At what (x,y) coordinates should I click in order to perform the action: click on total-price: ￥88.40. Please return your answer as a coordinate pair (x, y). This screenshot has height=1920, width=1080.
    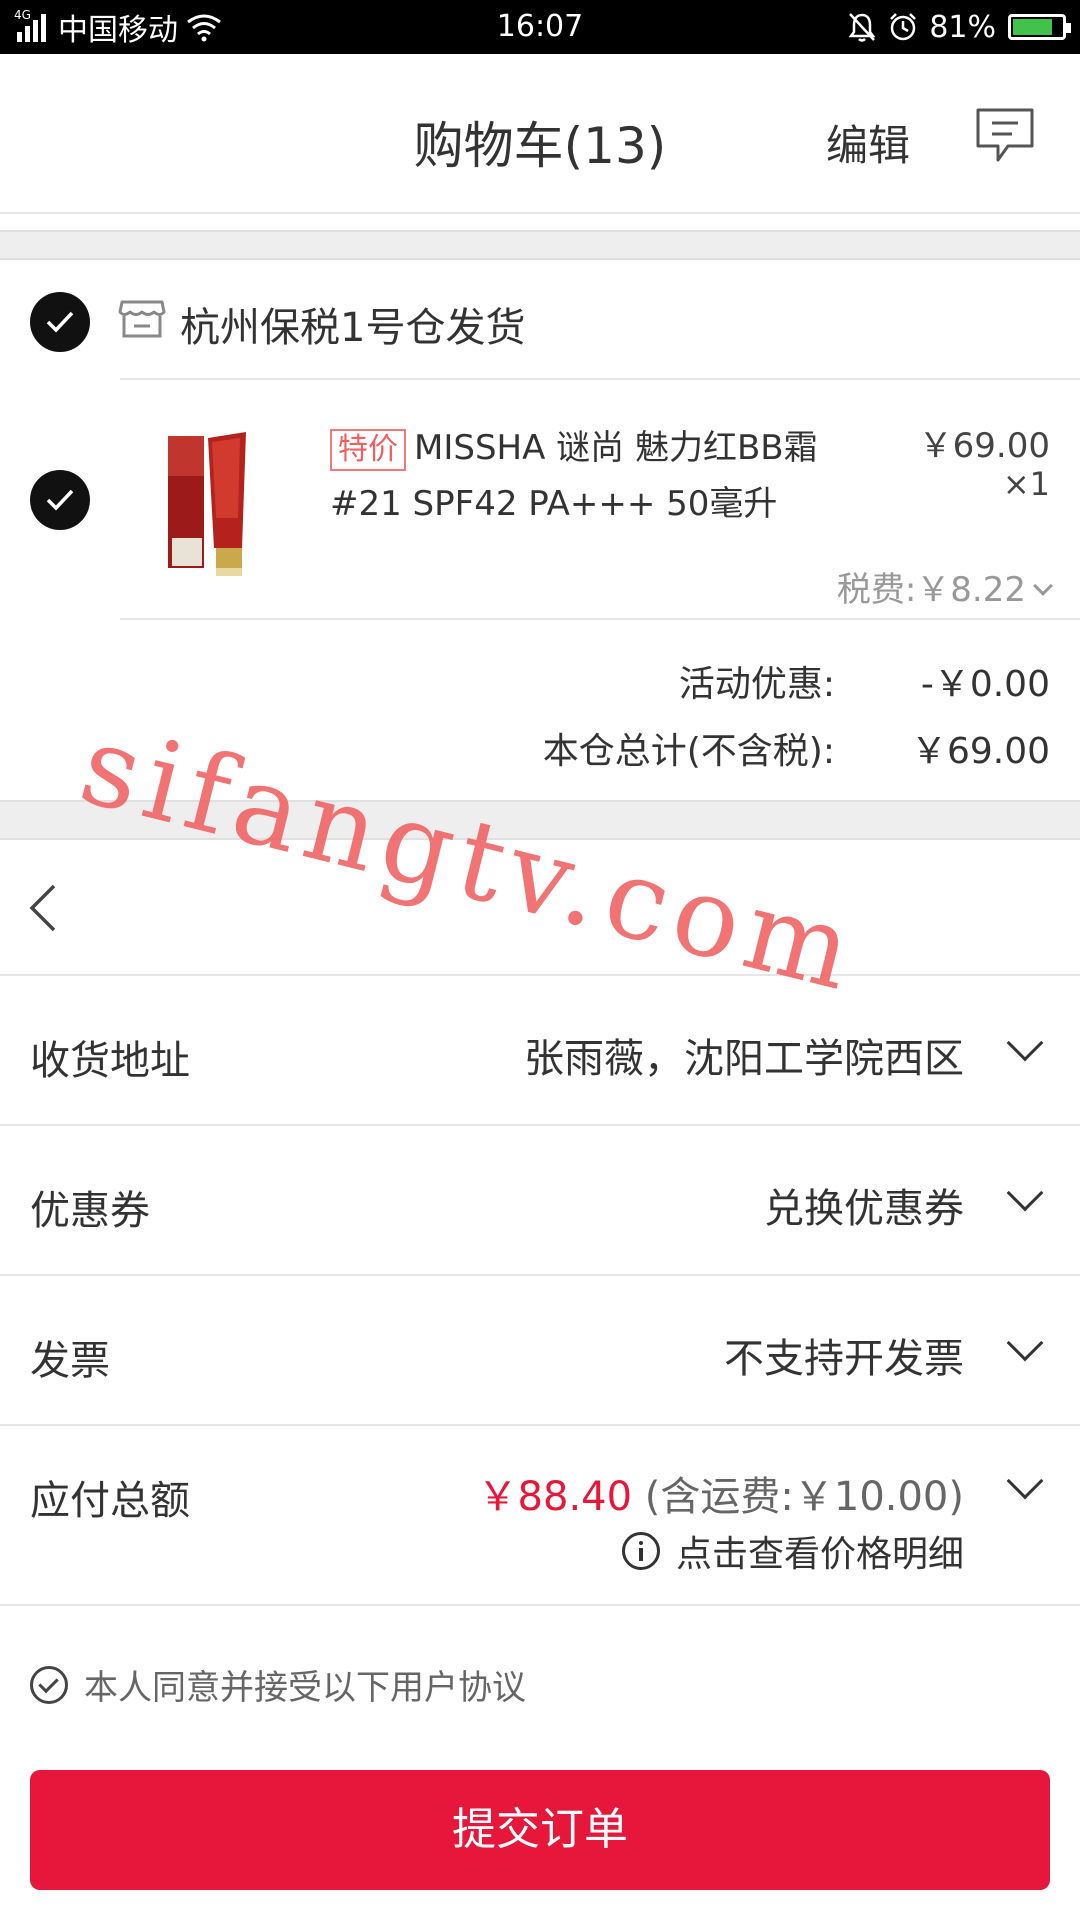
    Looking at the image, I should click on (555, 1497).